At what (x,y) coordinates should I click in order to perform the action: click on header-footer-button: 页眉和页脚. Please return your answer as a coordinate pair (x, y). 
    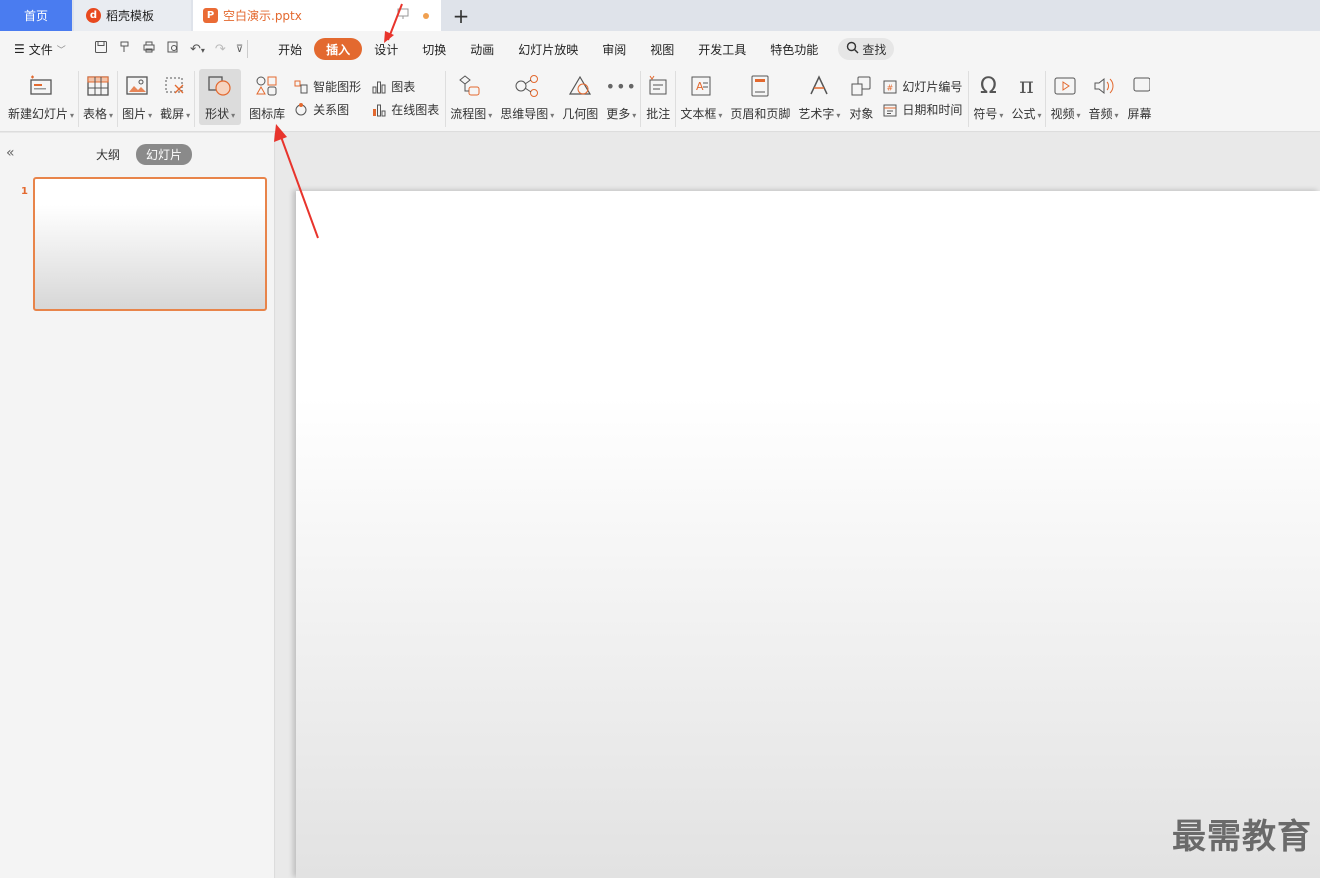
    Looking at the image, I should click on (760, 97).